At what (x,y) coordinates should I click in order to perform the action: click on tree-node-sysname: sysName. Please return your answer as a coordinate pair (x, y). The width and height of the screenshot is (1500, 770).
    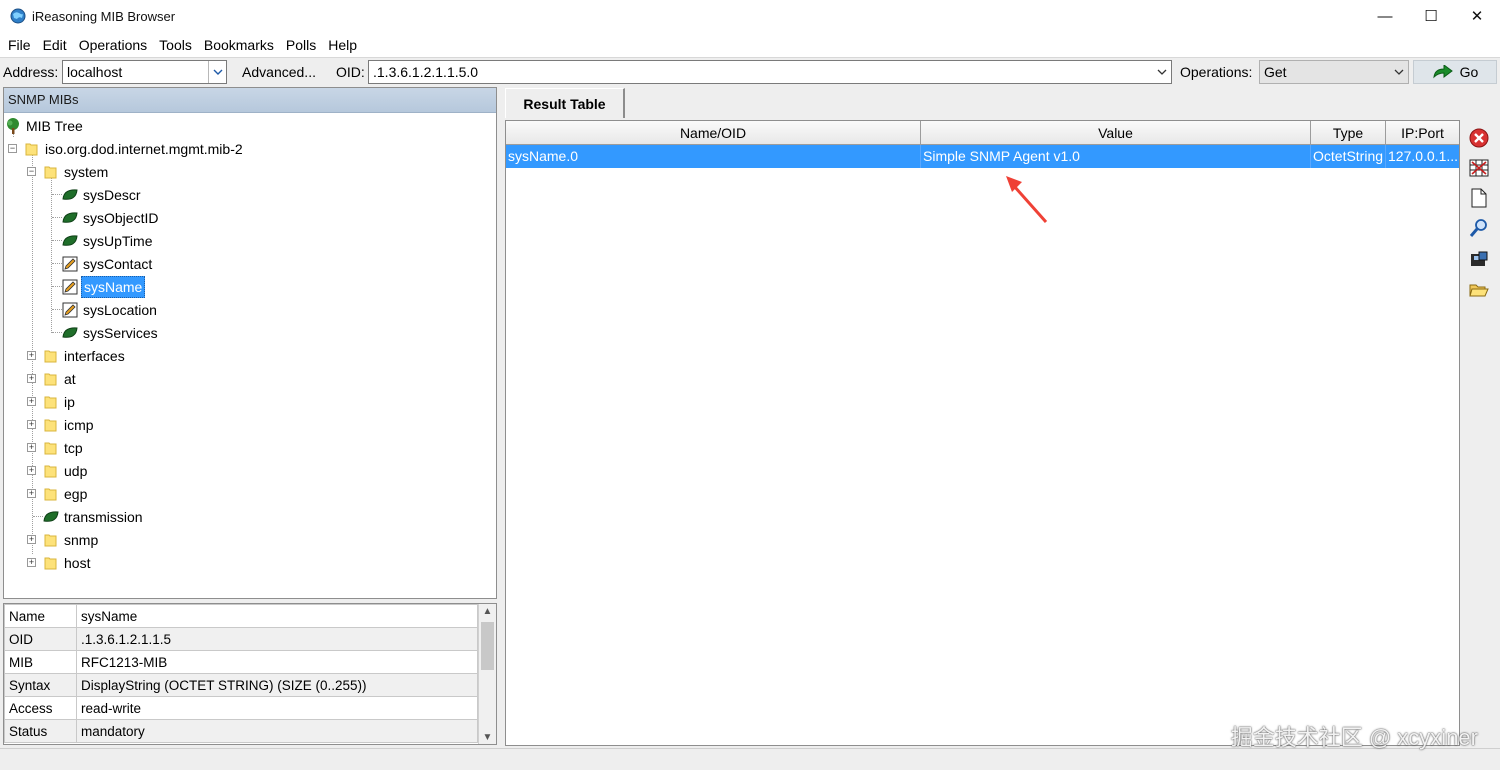
    Looking at the image, I should click on (104, 286).